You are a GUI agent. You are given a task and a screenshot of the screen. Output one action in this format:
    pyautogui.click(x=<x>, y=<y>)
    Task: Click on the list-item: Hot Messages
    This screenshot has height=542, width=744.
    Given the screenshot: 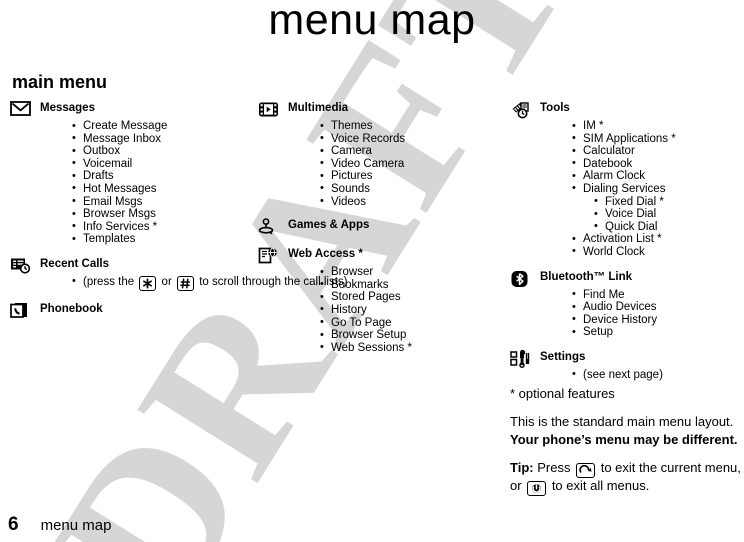 What is the action you would take?
    pyautogui.click(x=163, y=189)
    